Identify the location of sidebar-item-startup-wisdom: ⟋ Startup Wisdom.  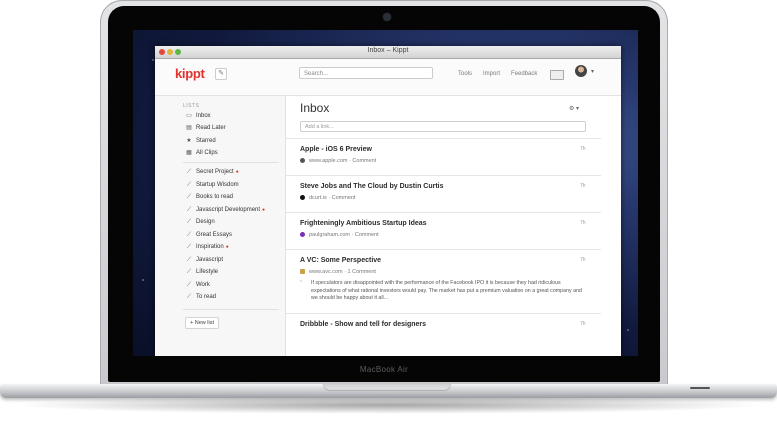
(232, 185).